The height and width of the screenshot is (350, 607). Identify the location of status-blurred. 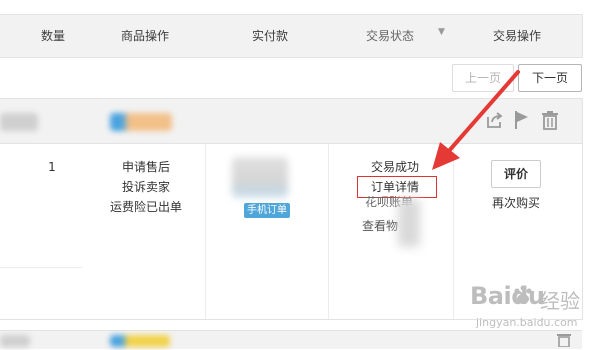
(409, 223).